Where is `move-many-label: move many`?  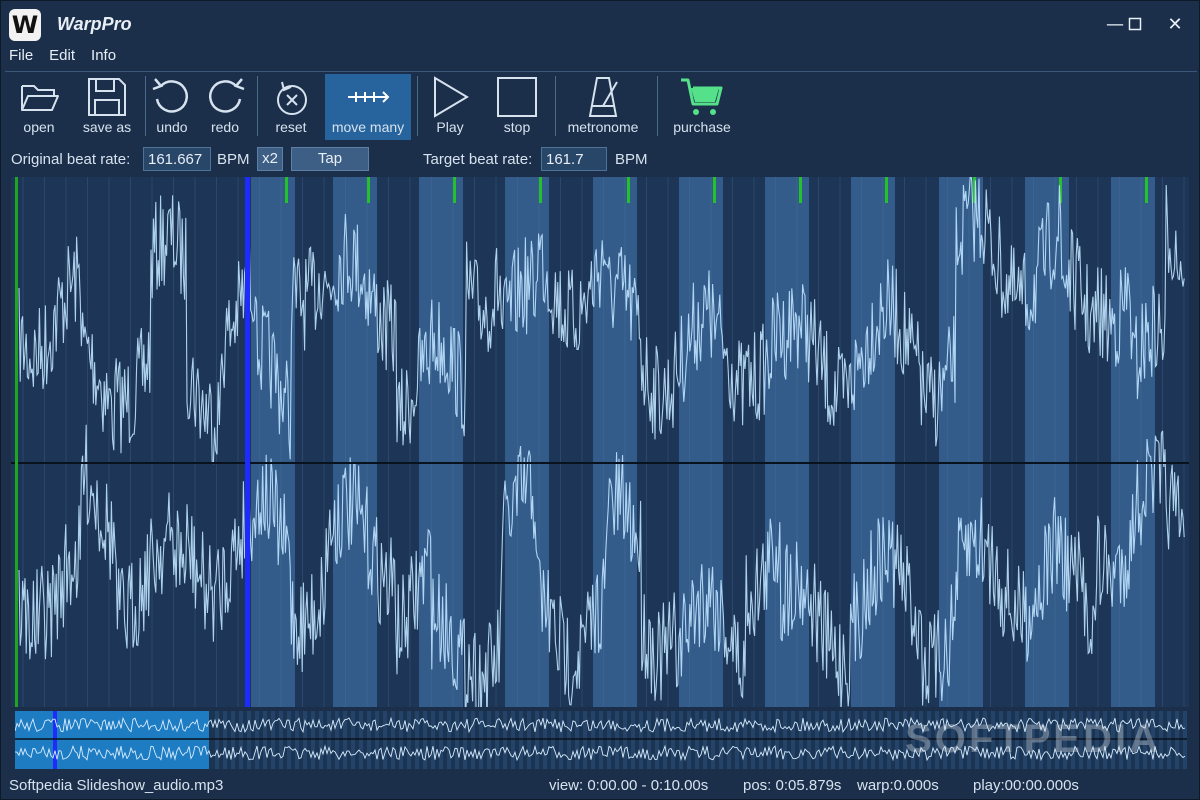 move-many-label: move many is located at coordinates (368, 127).